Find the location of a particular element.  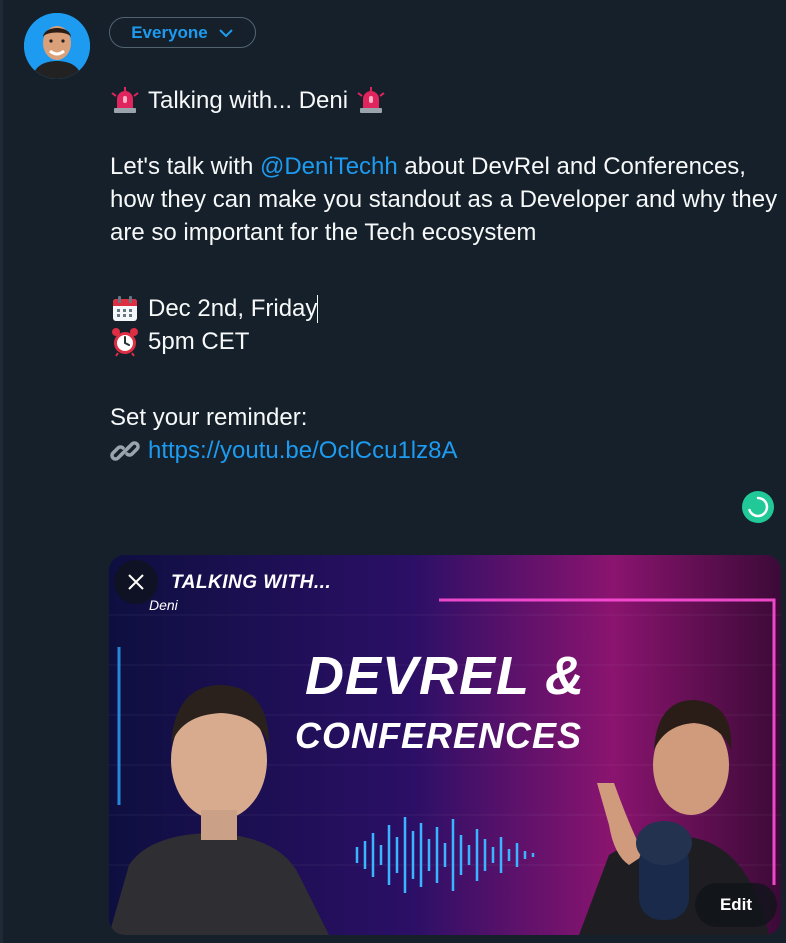

calendar-icon is located at coordinates (125, 309).